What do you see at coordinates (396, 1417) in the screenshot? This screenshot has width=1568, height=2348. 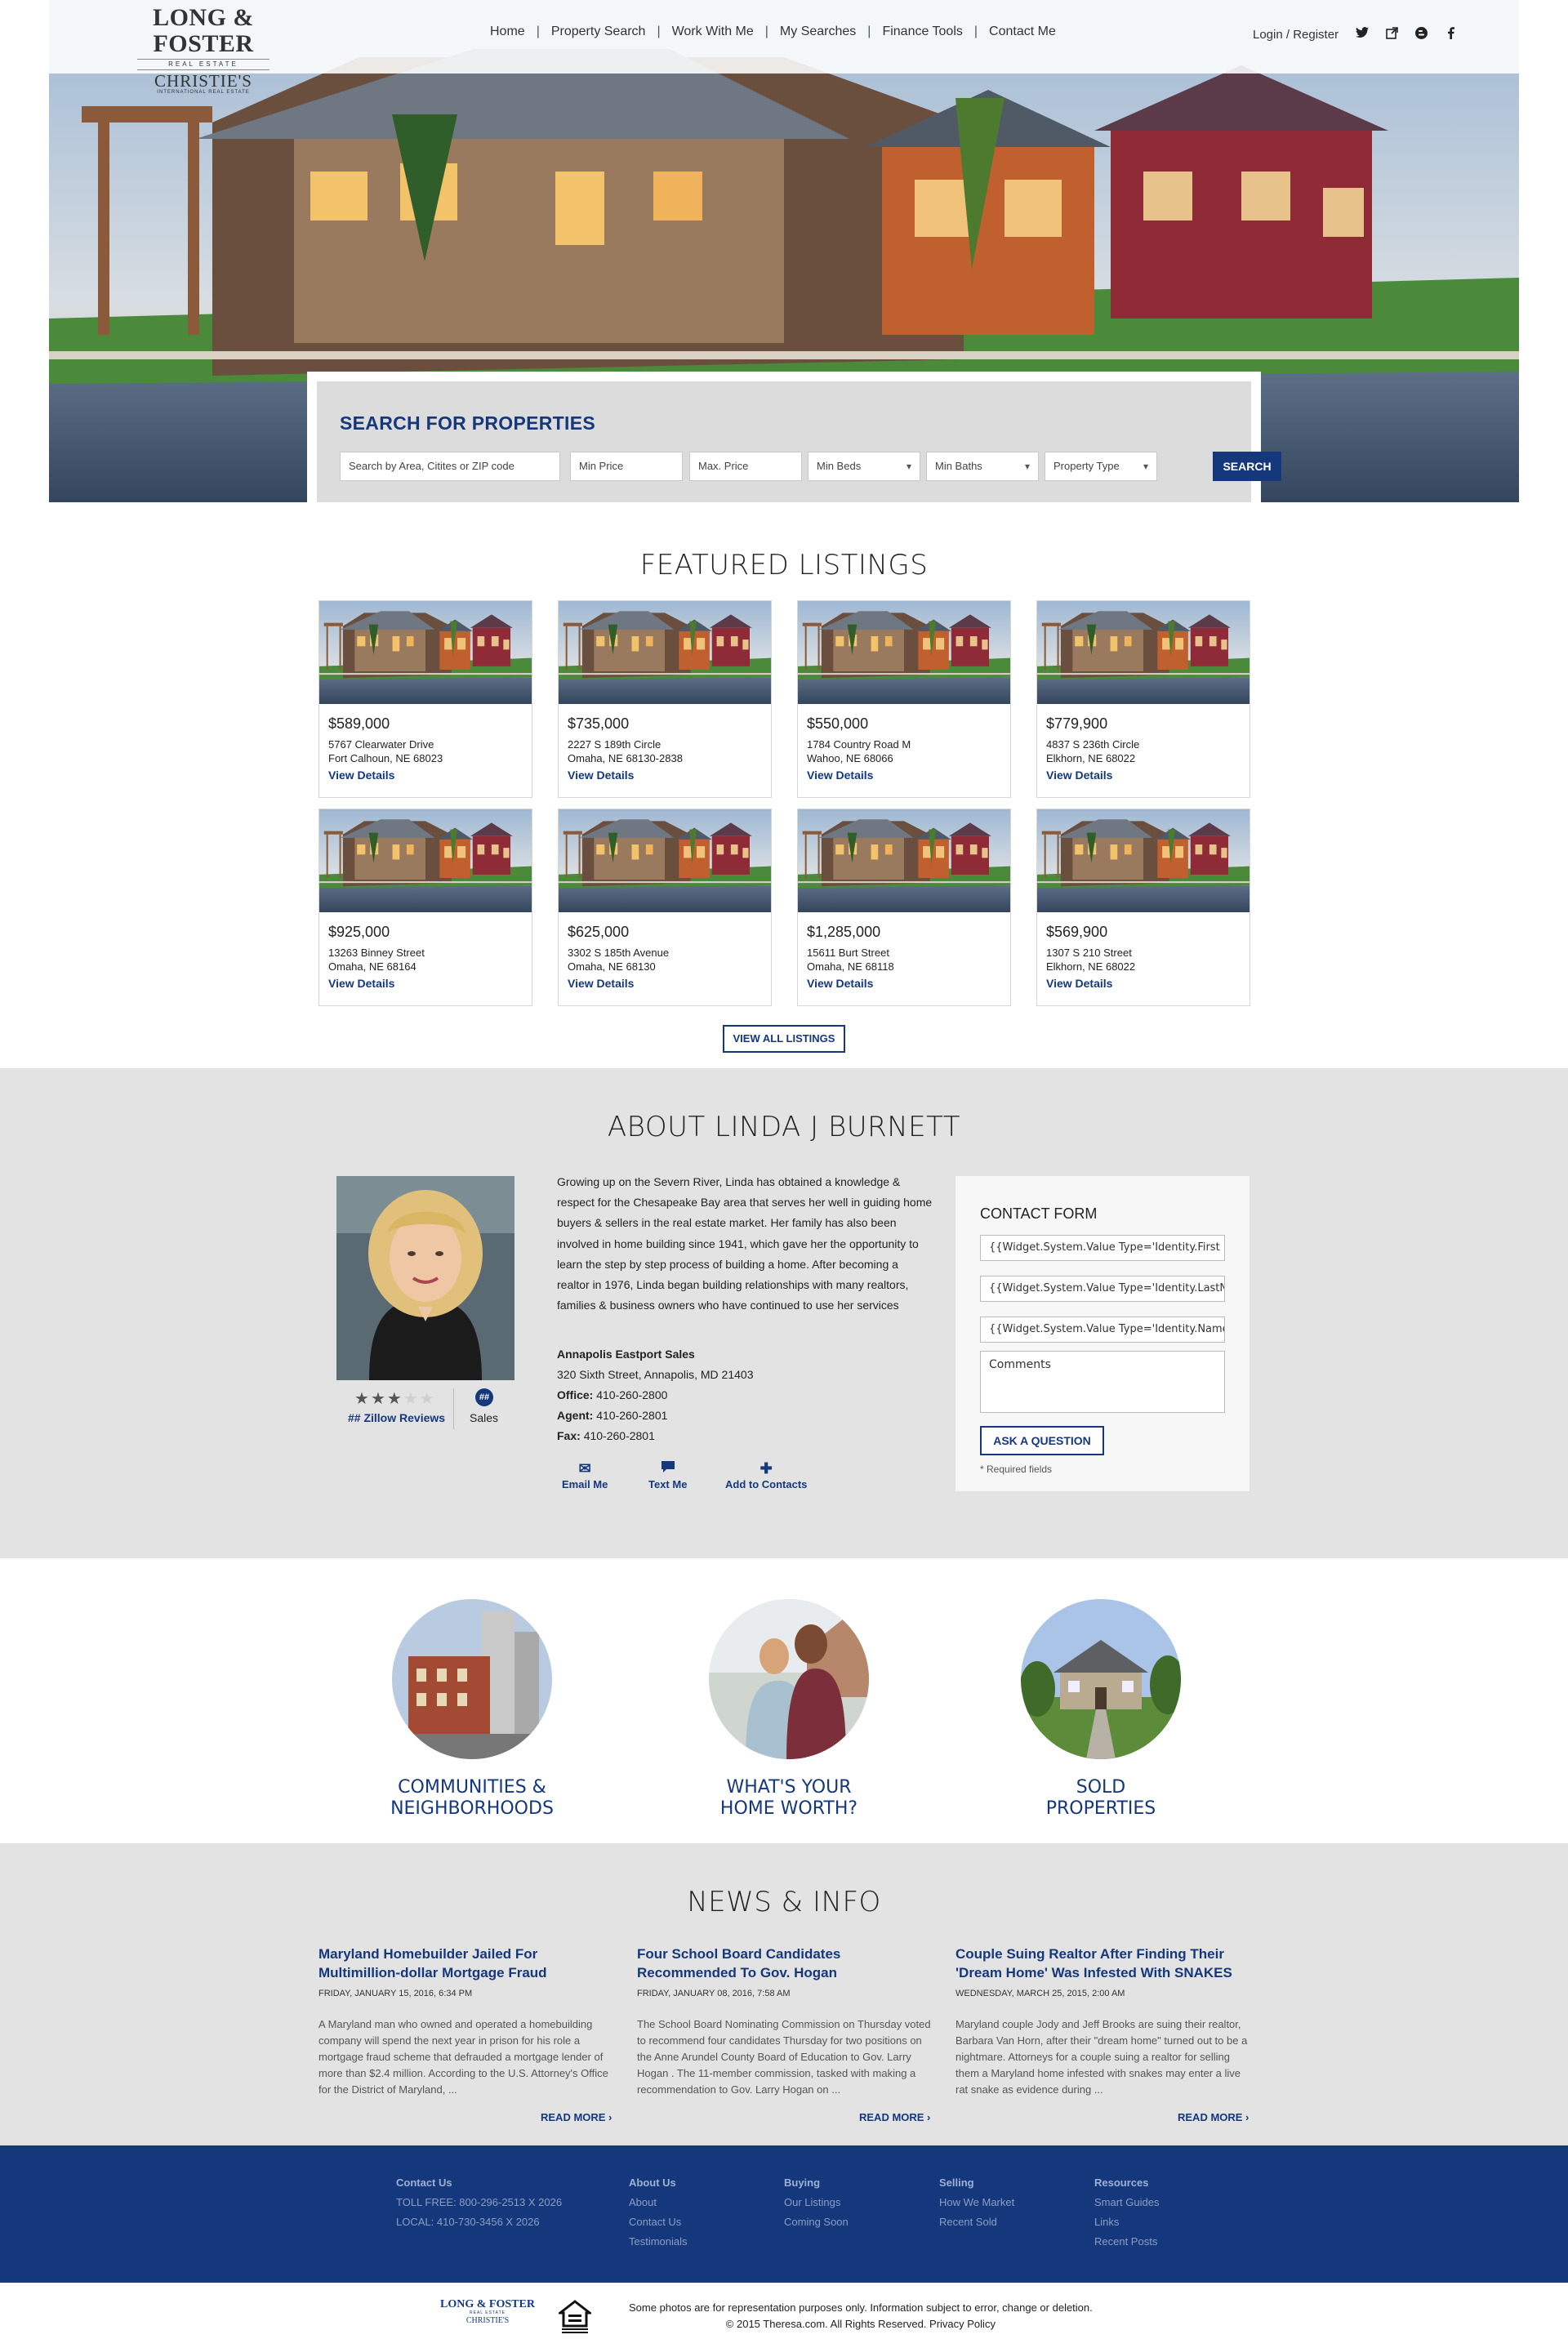 I see `zillow-reviews-link: ## Zillow Reviews` at bounding box center [396, 1417].